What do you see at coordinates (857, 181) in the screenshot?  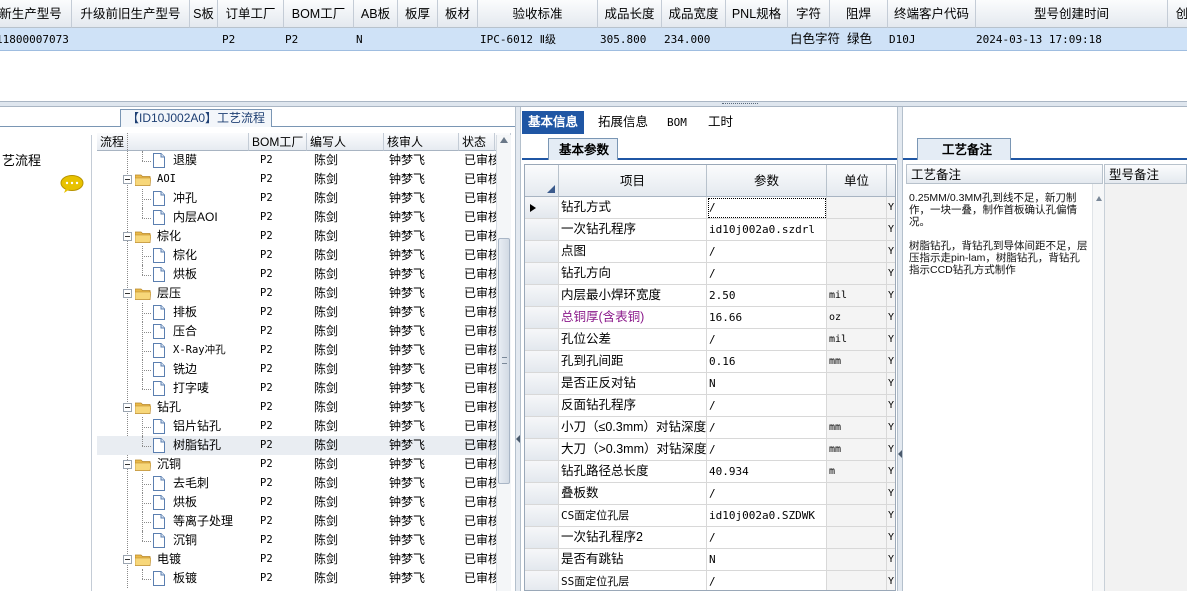 I see `col-header-unit: 单位` at bounding box center [857, 181].